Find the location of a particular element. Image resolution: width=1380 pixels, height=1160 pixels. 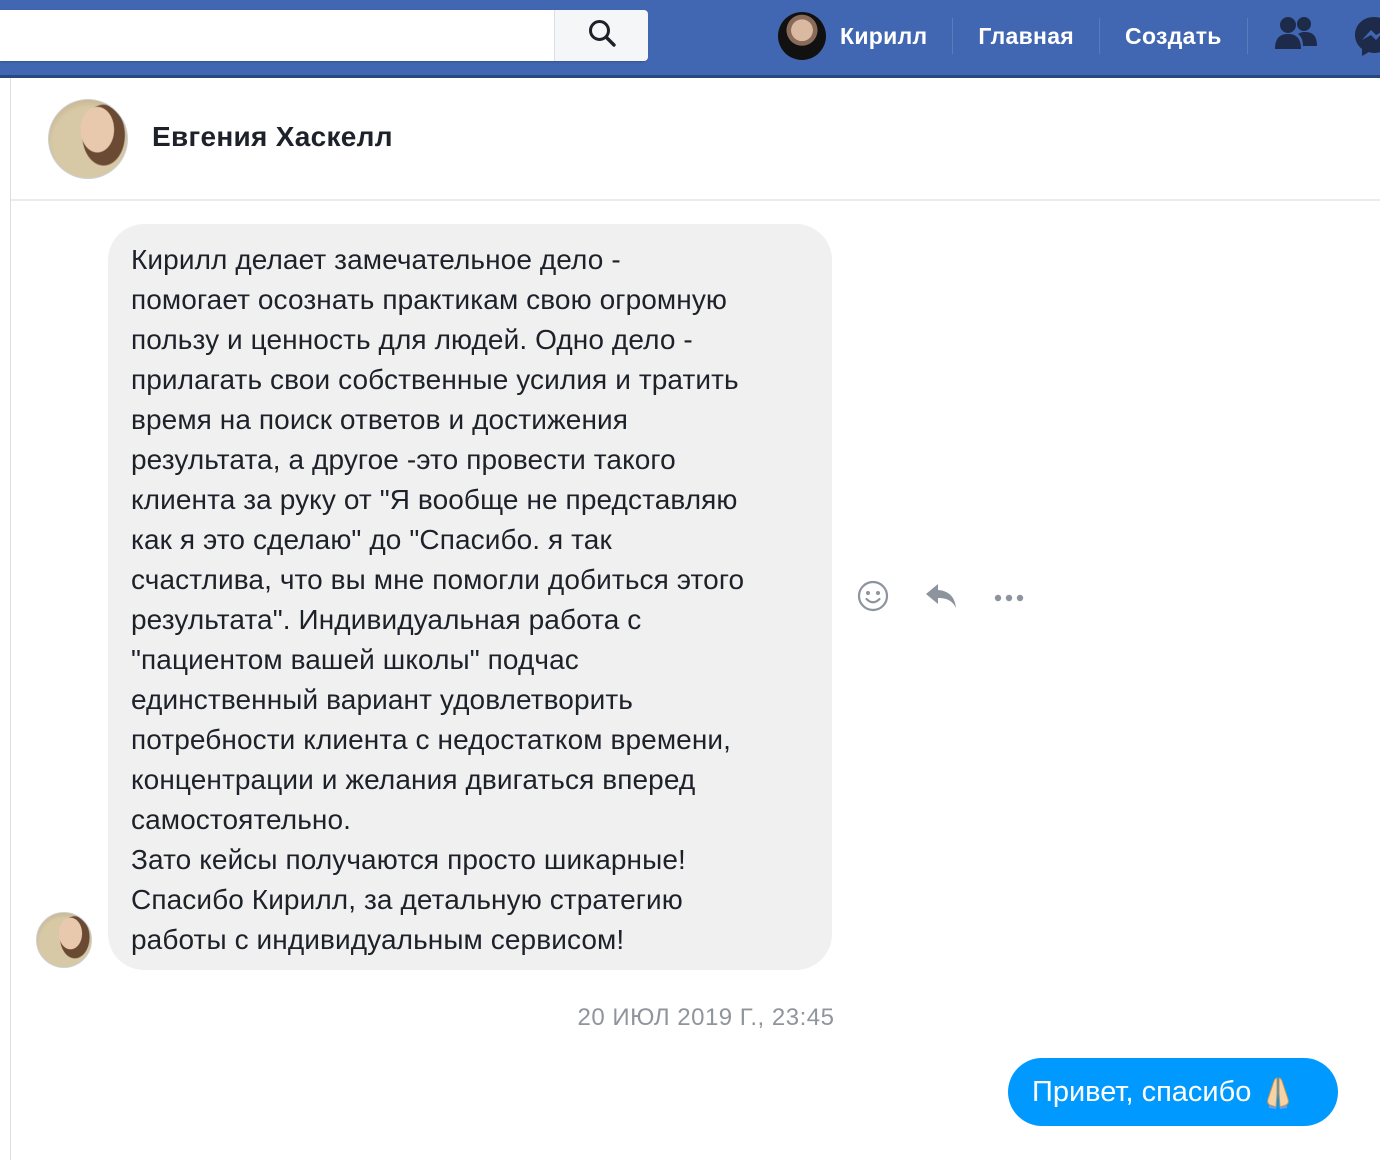

friend-requests-button is located at coordinates (1296, 36).